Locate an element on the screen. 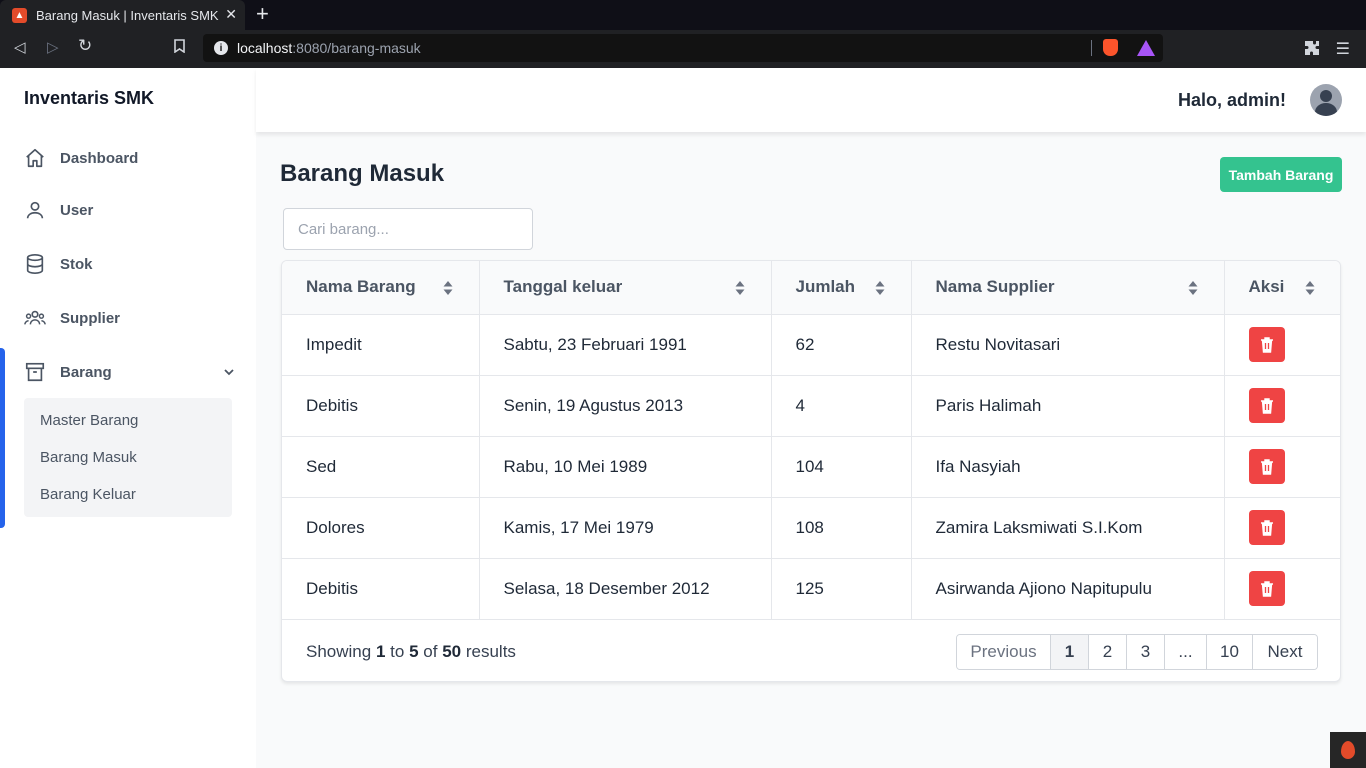  brave-rewards-icon is located at coordinates (1146, 48).